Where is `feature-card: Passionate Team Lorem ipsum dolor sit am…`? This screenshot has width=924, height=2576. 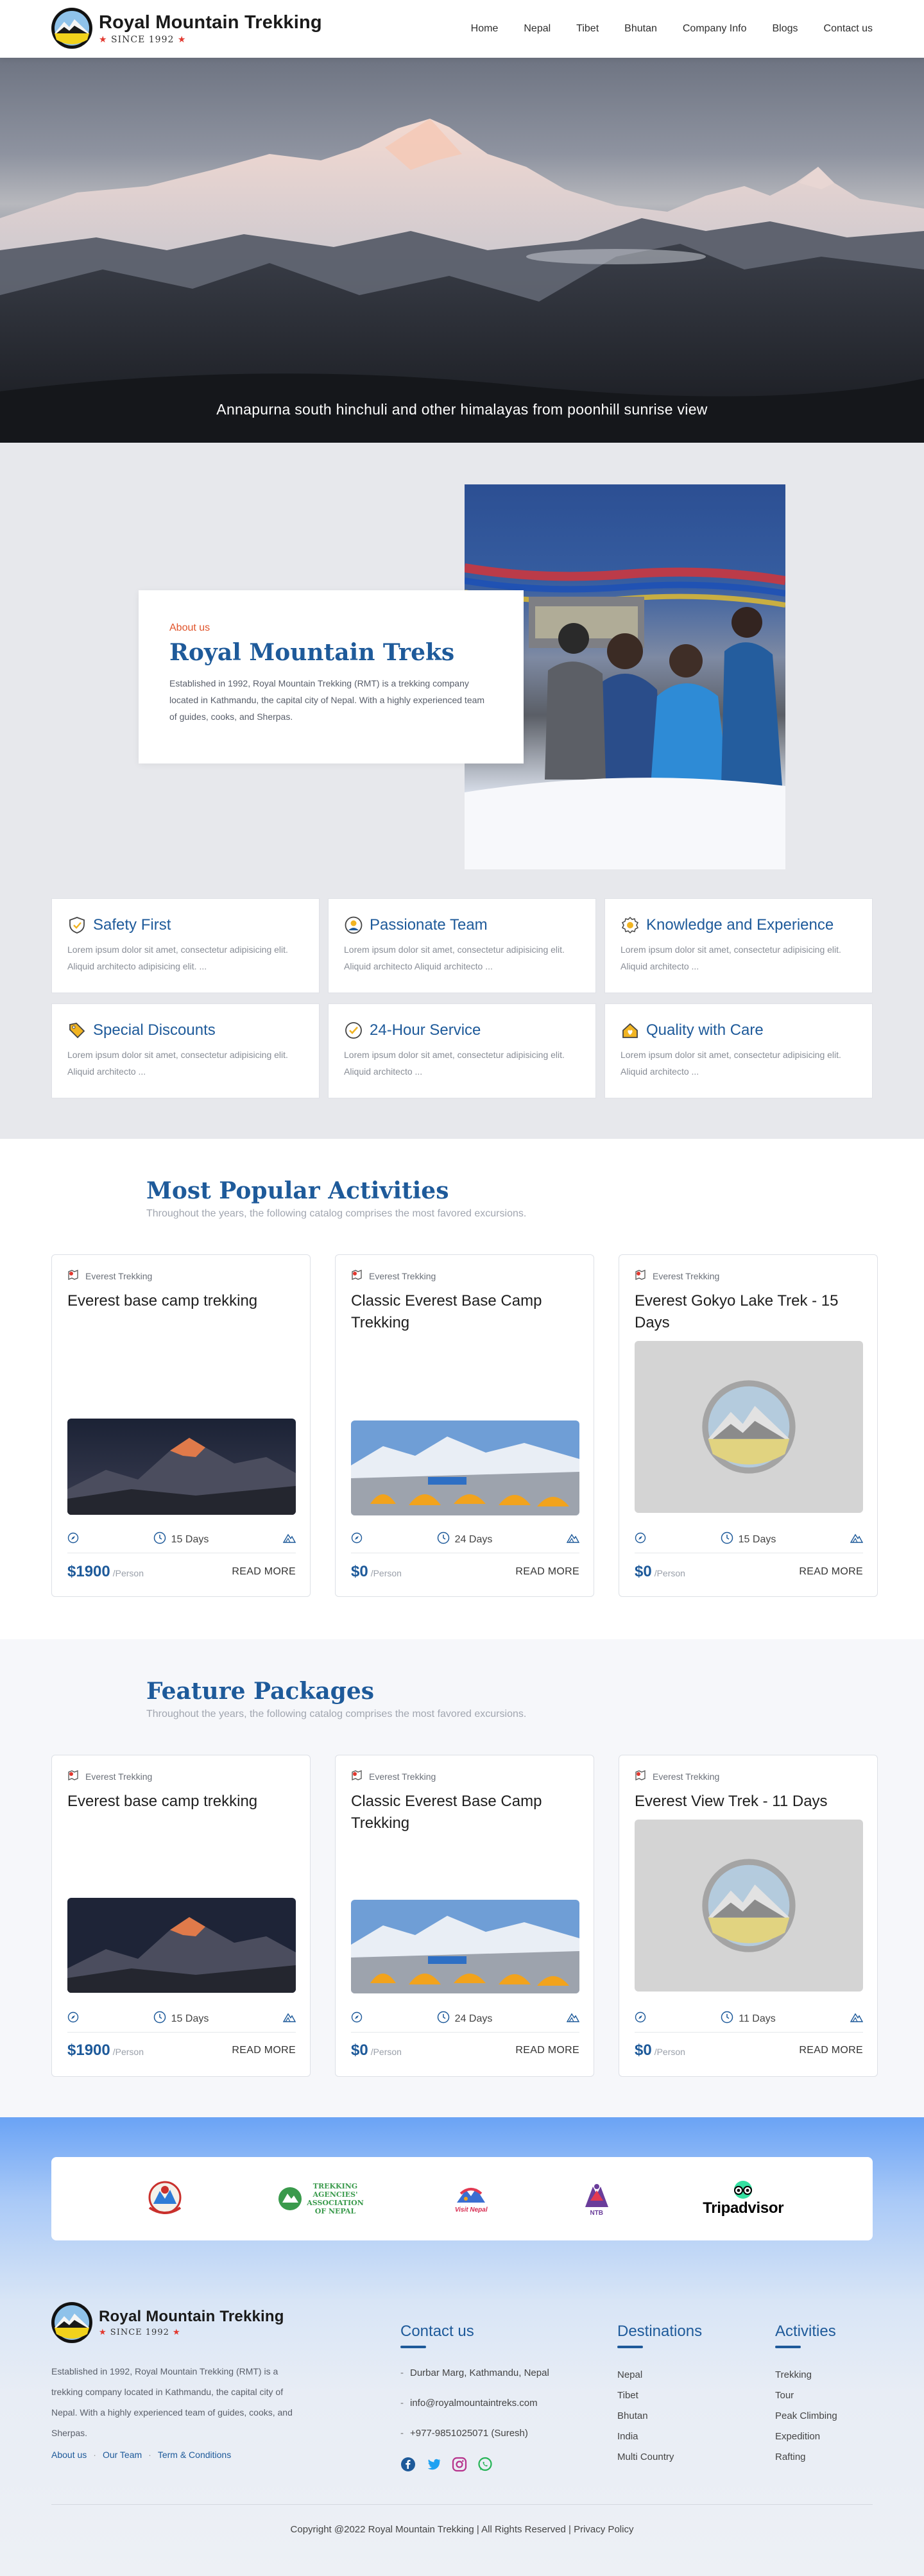 feature-card: Passionate Team Lorem ipsum dolor sit am… is located at coordinates (462, 945).